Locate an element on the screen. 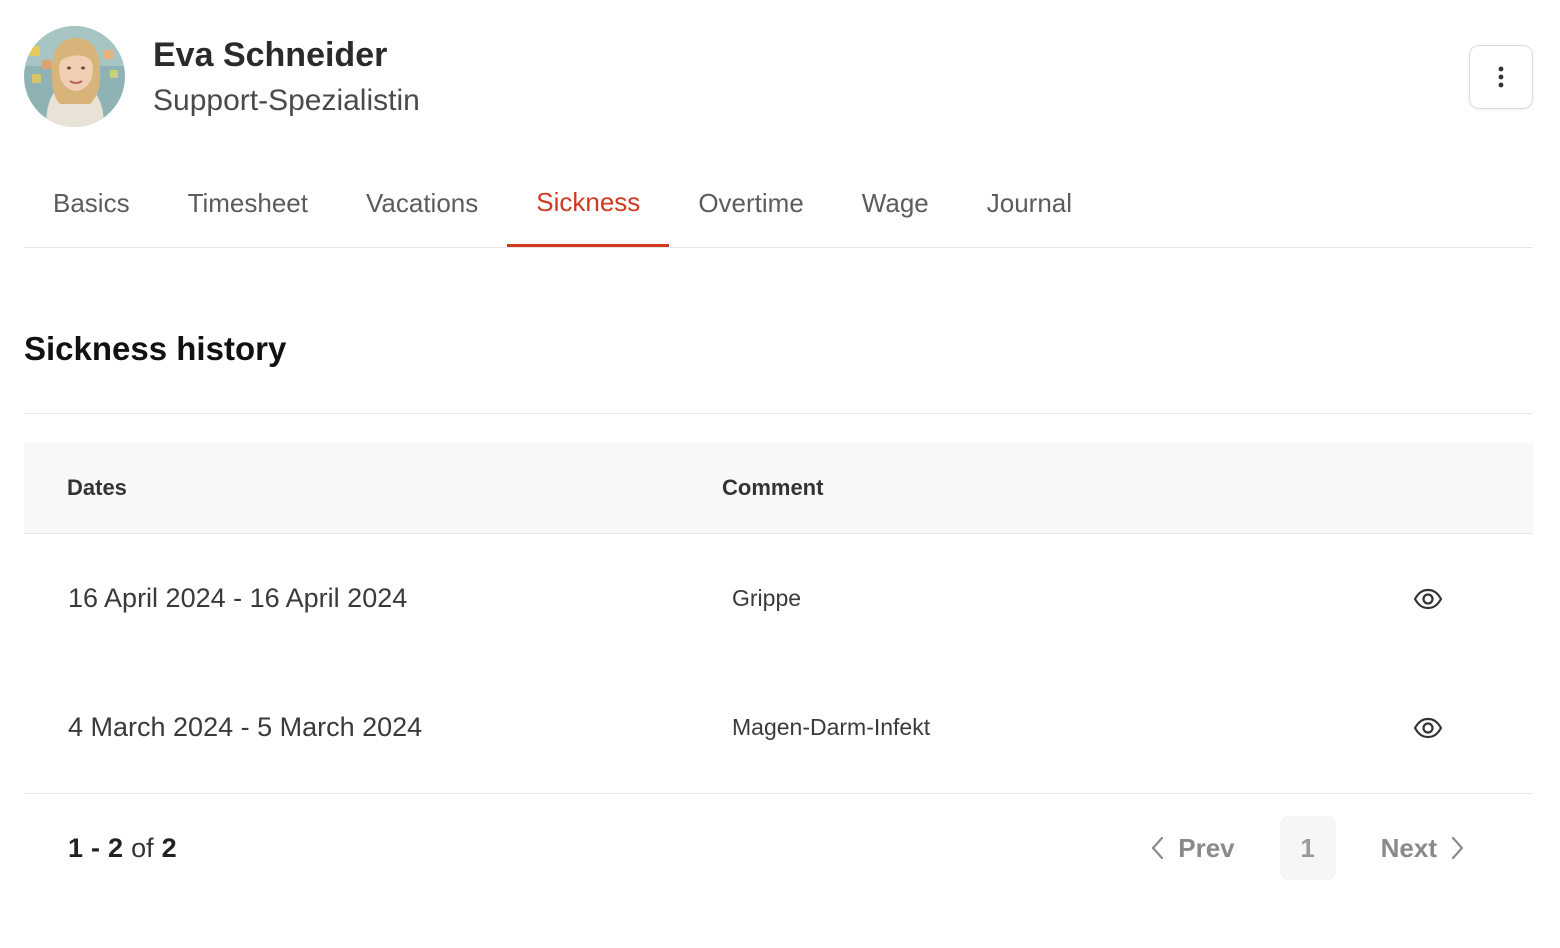 The image size is (1560, 948). tab-timesheet: Timesheet is located at coordinates (248, 203).